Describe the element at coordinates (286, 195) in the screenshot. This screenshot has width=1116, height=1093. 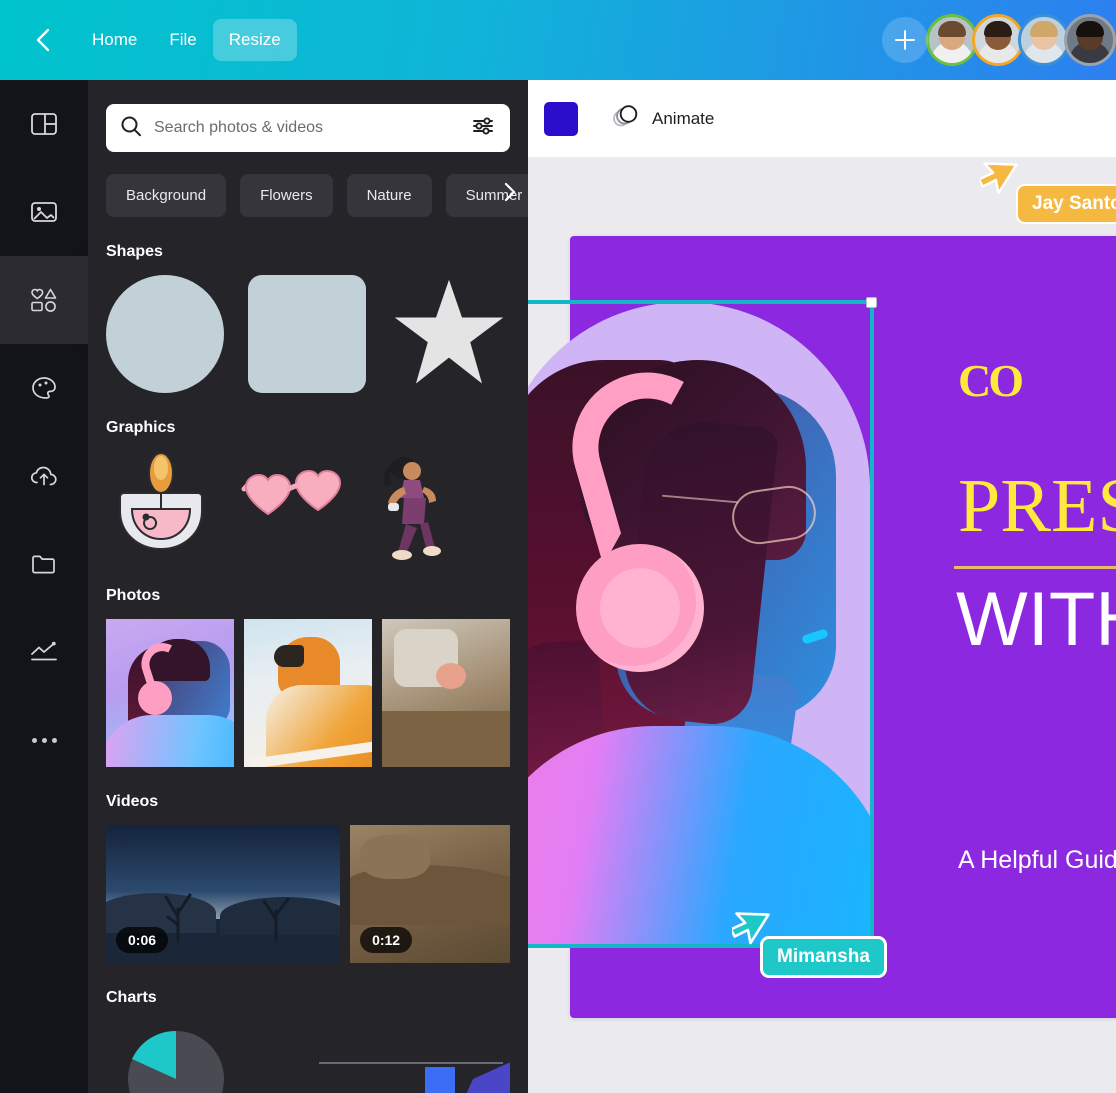
I see `chip-flowers: Flowers` at that location.